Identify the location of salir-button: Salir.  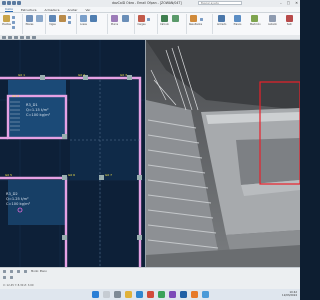
(289, 20).